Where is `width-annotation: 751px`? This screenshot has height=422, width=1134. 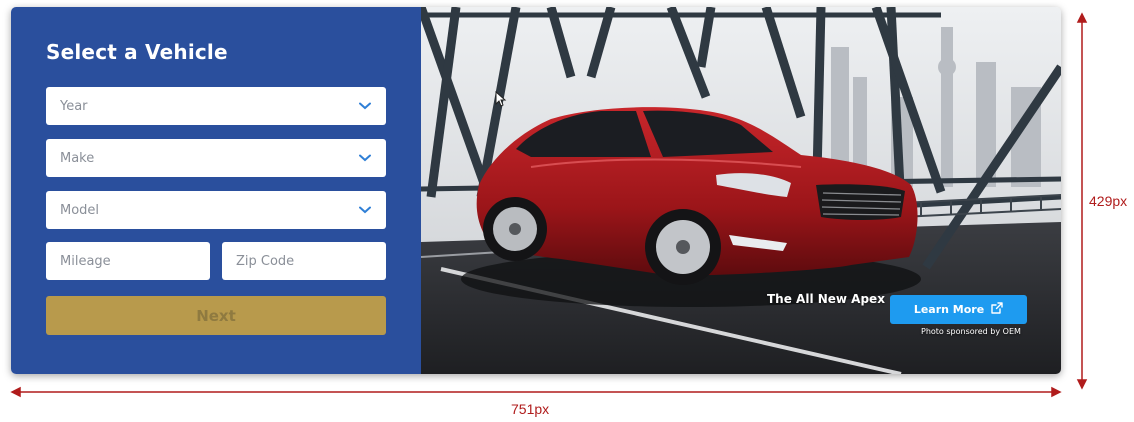
width-annotation: 751px is located at coordinates (530, 409).